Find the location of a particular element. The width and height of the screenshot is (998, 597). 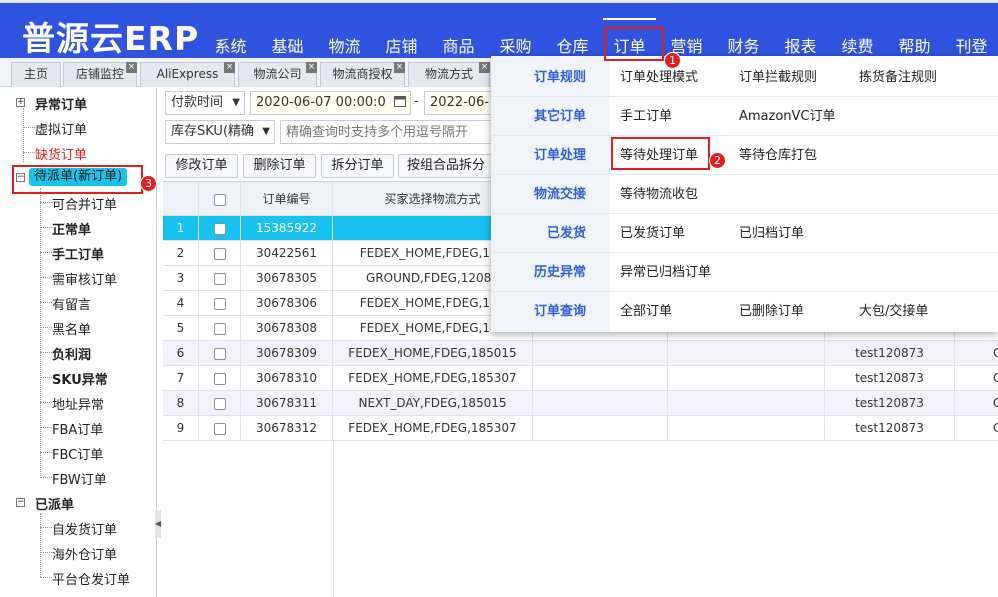

menu-bulk-handover: 大包/交接单 is located at coordinates (893, 311).